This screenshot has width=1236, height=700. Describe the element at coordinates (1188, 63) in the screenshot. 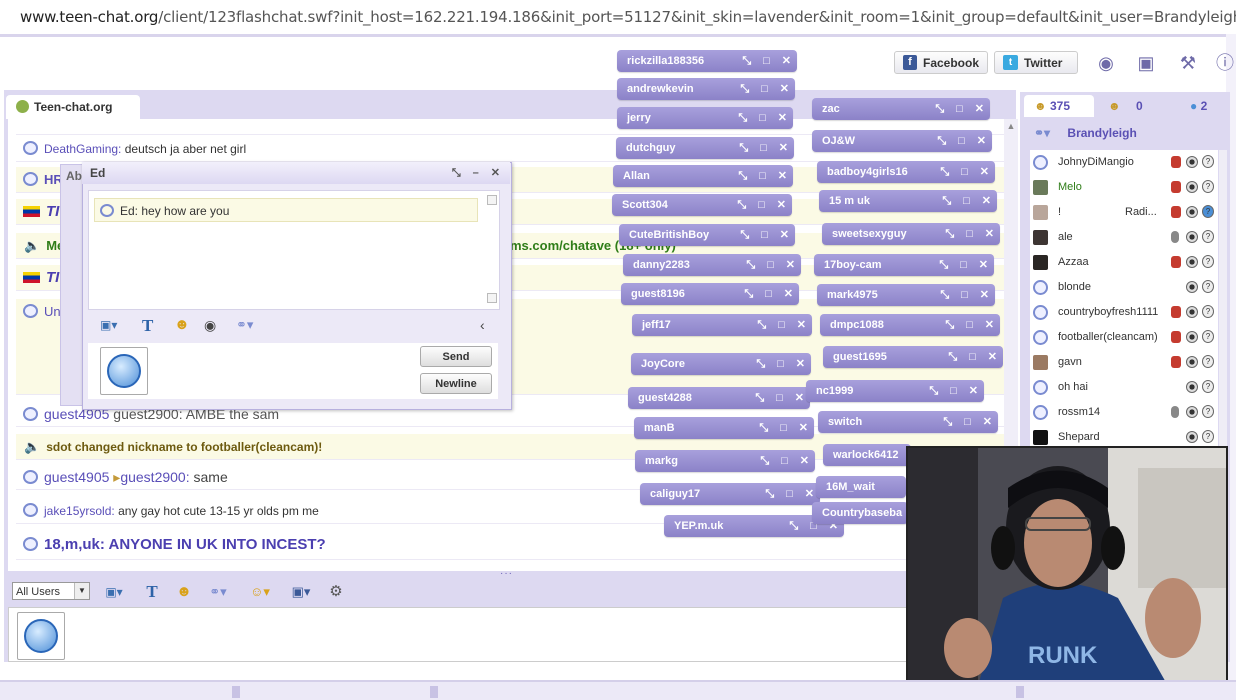

I see `wrench-icon: ⚒` at that location.